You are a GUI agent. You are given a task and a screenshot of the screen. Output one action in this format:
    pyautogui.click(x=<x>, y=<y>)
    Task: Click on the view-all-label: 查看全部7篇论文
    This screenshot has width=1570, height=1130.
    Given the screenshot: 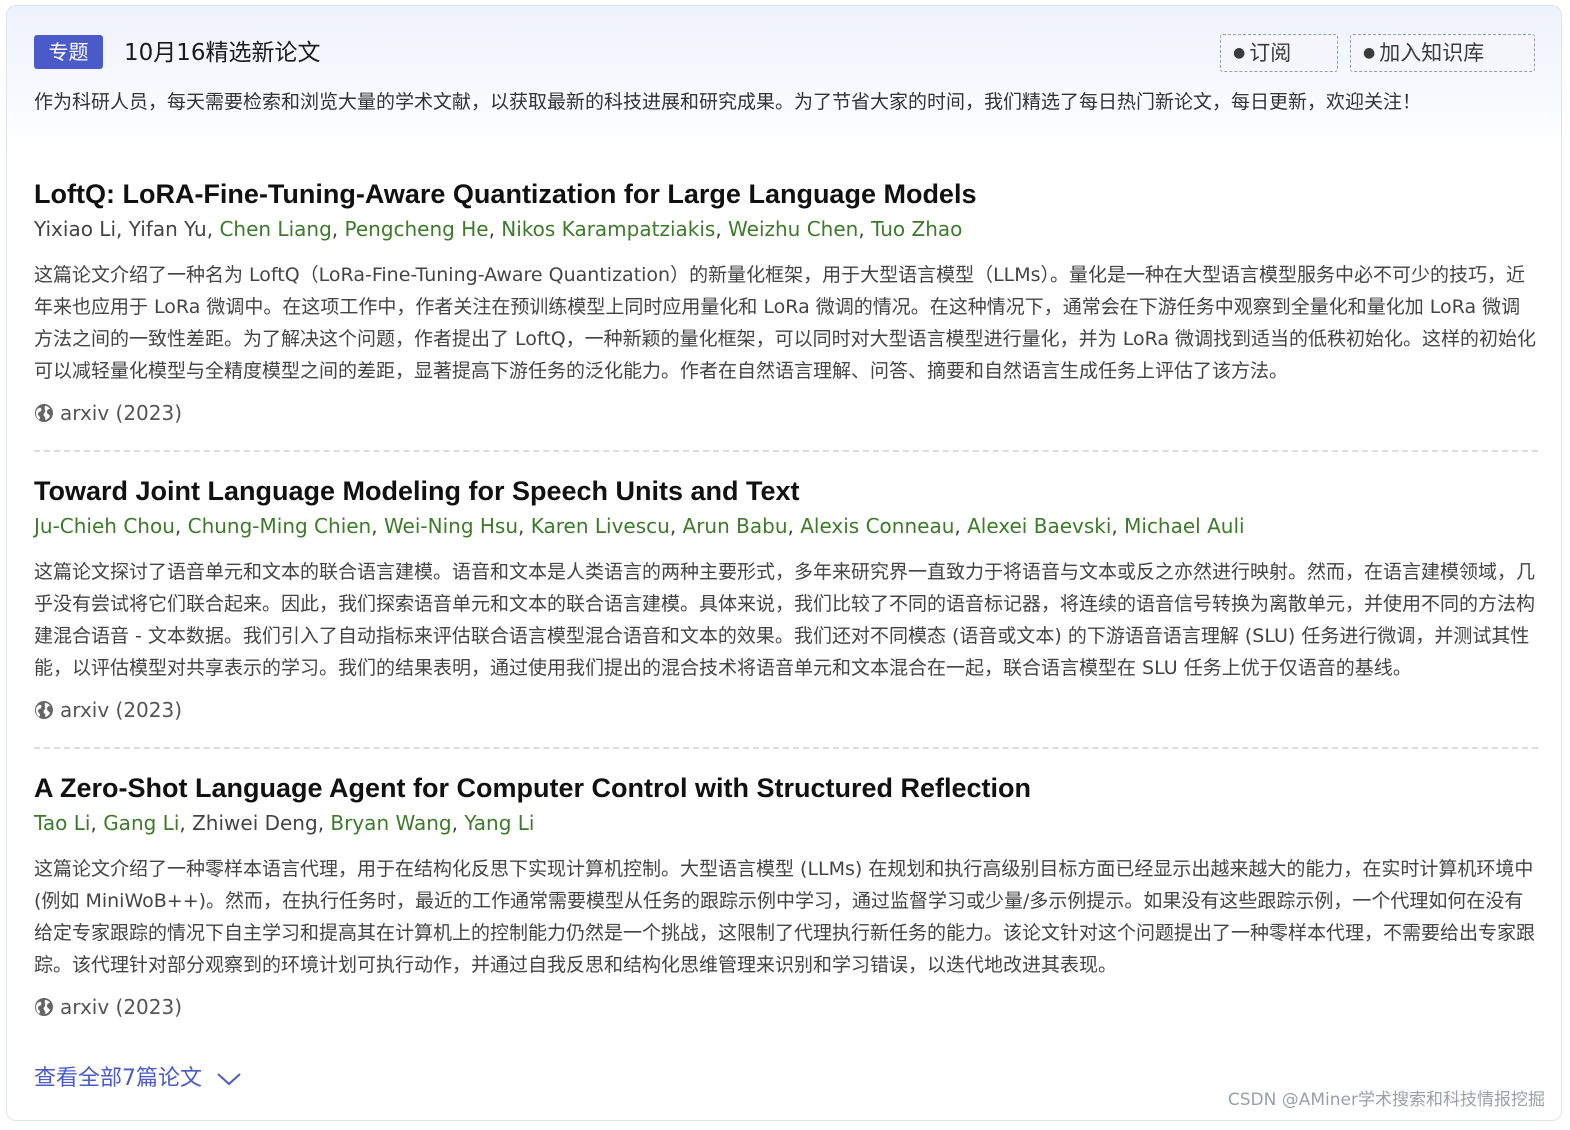 What is the action you would take?
    pyautogui.click(x=118, y=1078)
    